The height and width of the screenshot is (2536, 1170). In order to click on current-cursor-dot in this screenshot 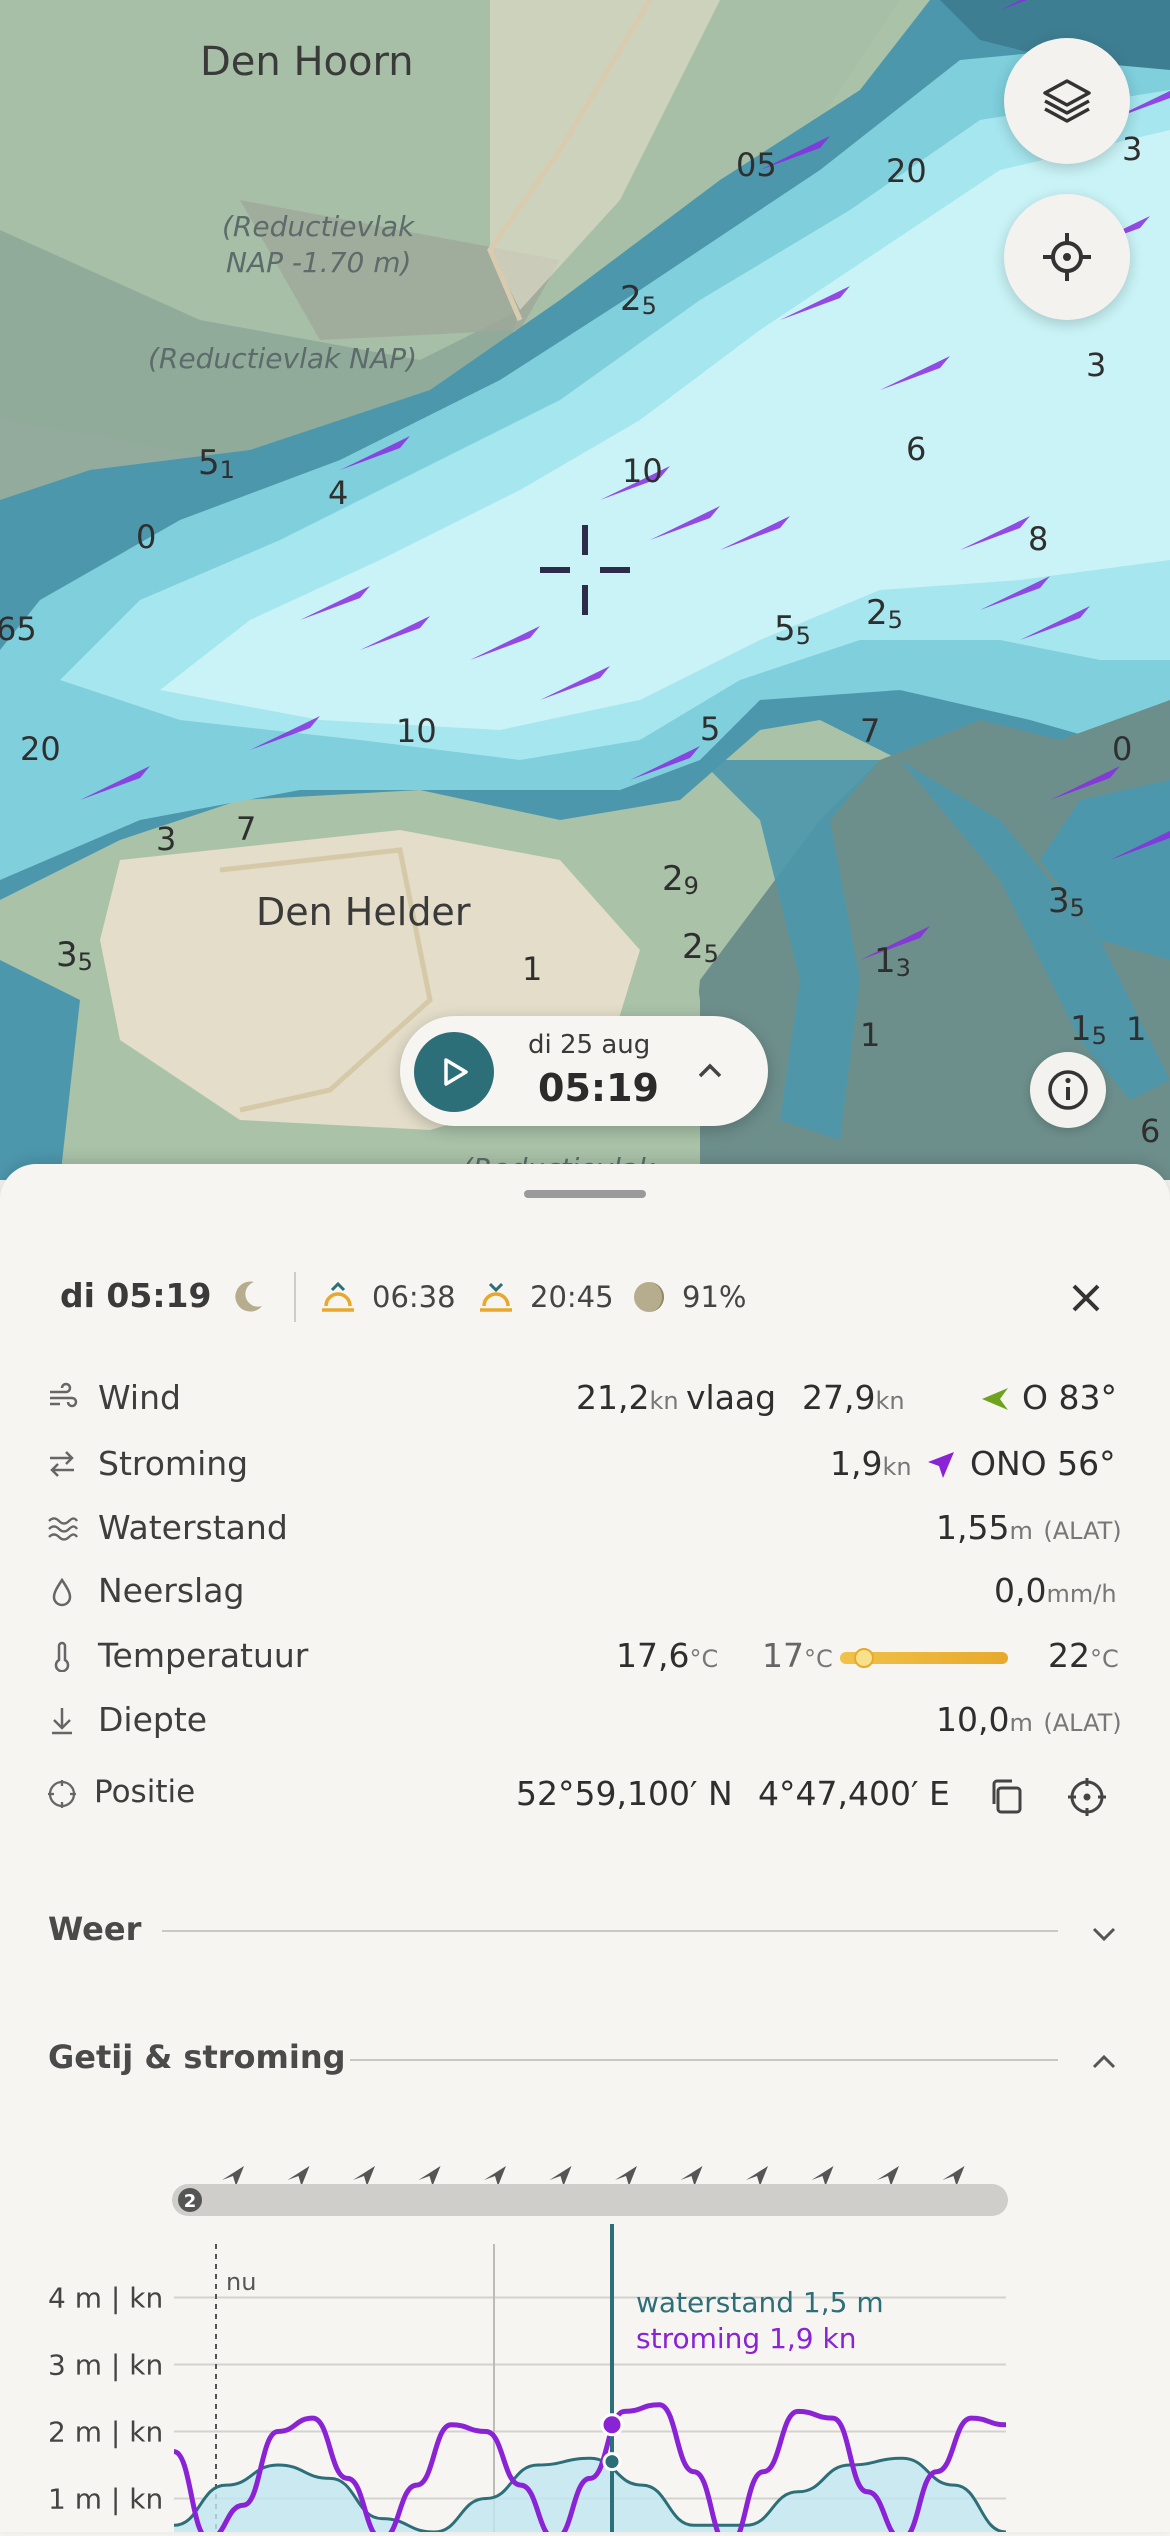, I will do `click(612, 2425)`.